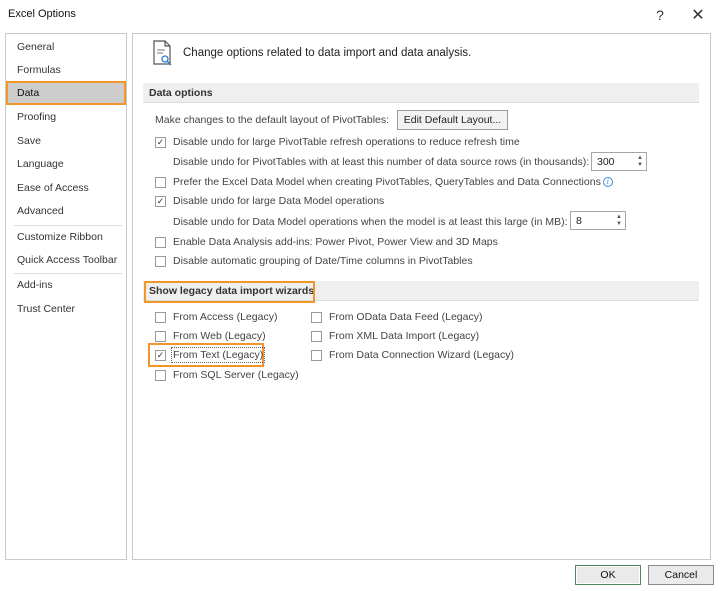 The height and width of the screenshot is (591, 720). Describe the element at coordinates (66, 93) in the screenshot. I see `sidebar-item-data: Data` at that location.